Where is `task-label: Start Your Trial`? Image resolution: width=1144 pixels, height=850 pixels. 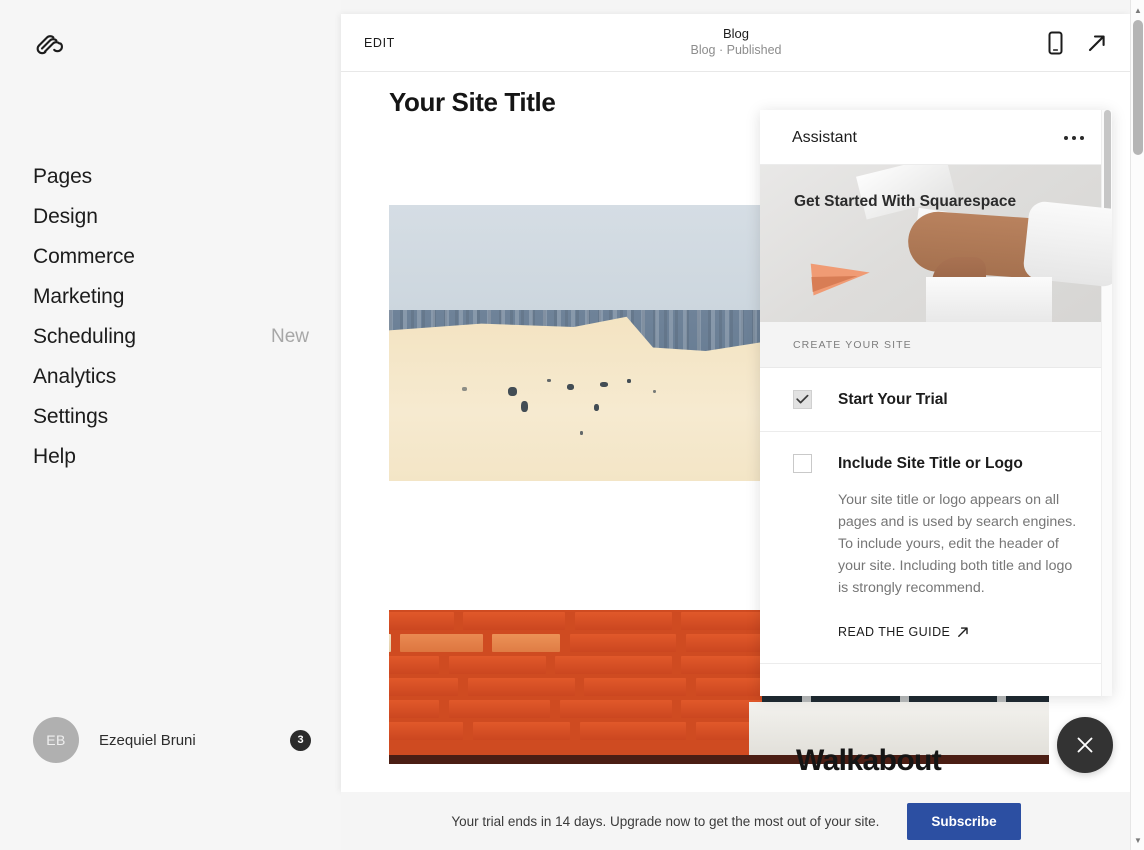
task-label: Start Your Trial is located at coordinates (893, 399).